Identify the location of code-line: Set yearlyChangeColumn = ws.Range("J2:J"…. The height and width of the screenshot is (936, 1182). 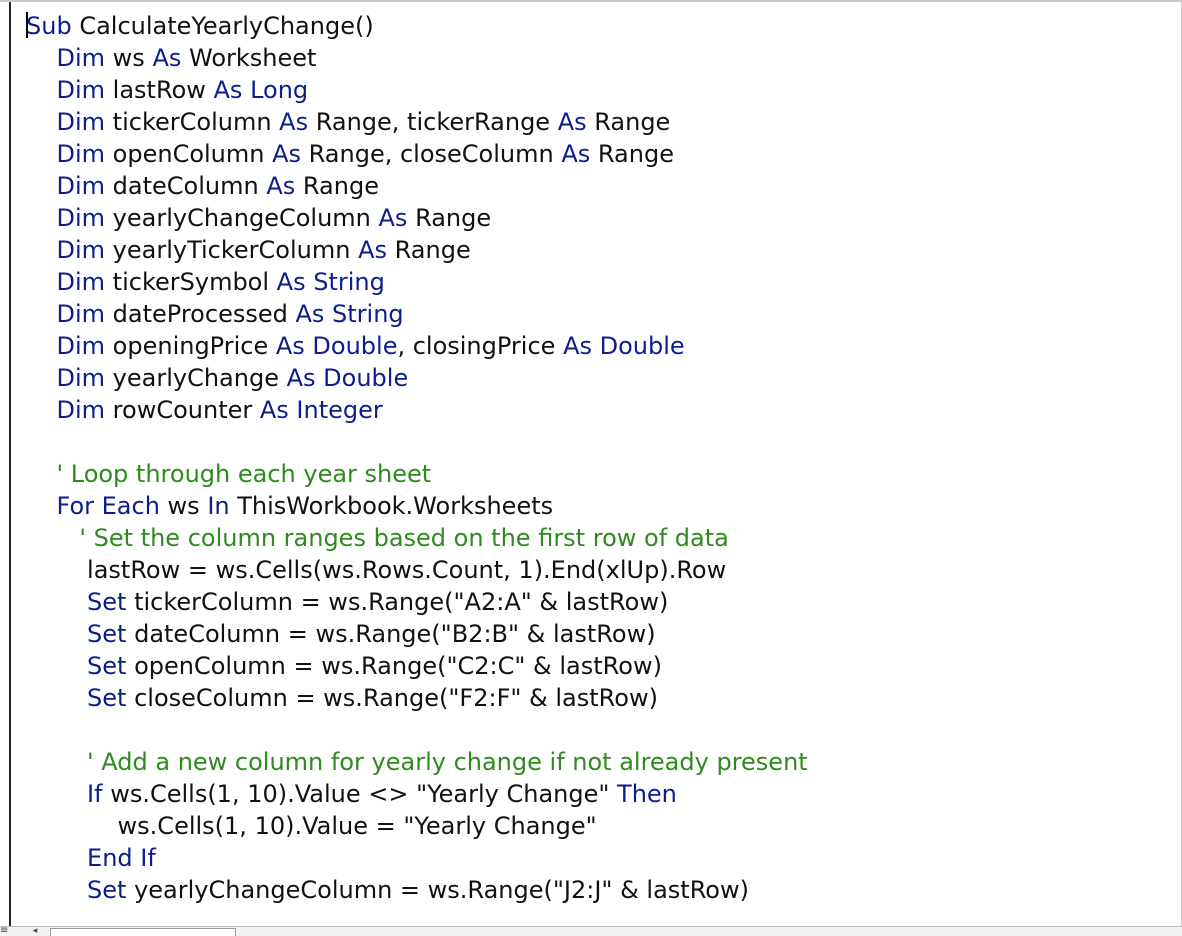
(417, 890).